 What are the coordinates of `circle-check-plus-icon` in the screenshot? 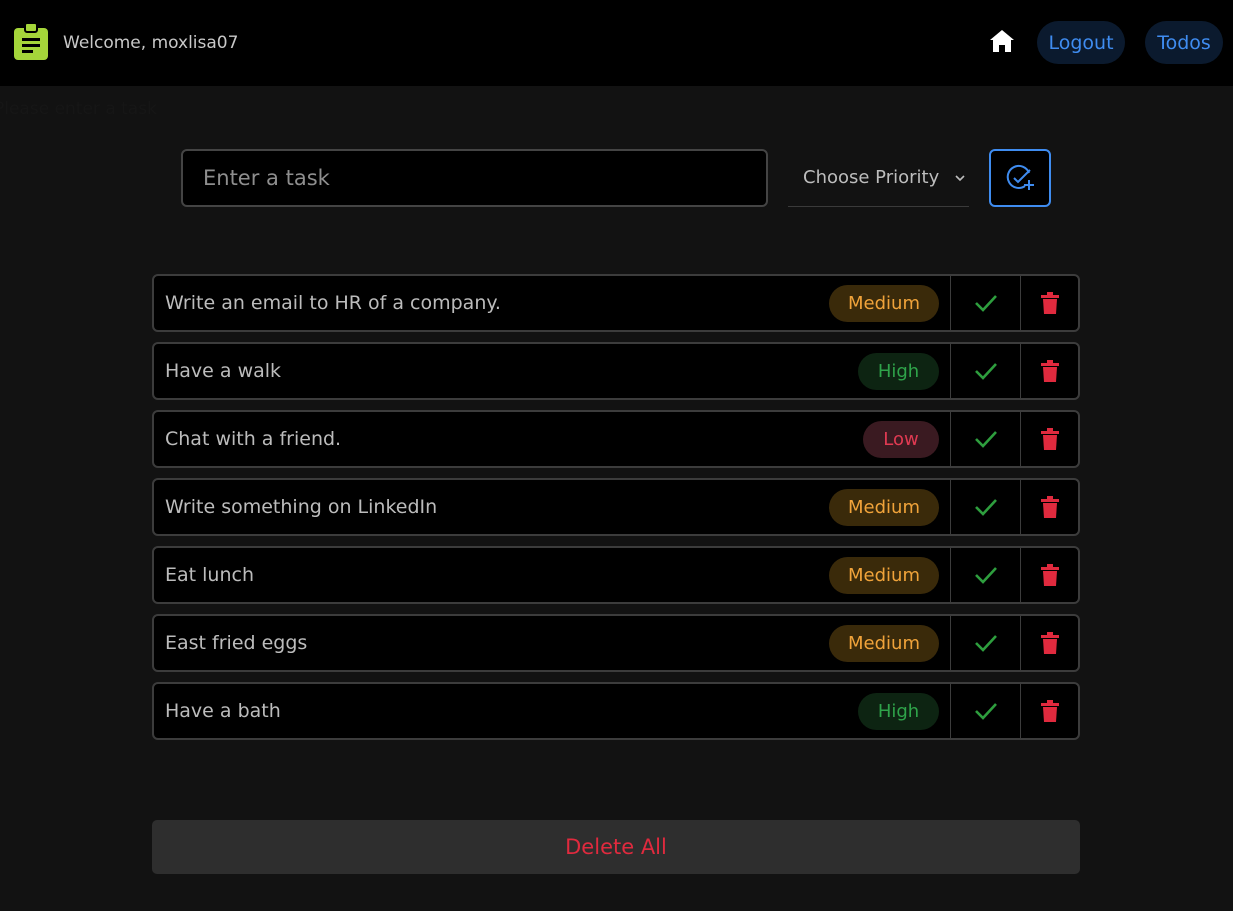 It's located at (1020, 177).